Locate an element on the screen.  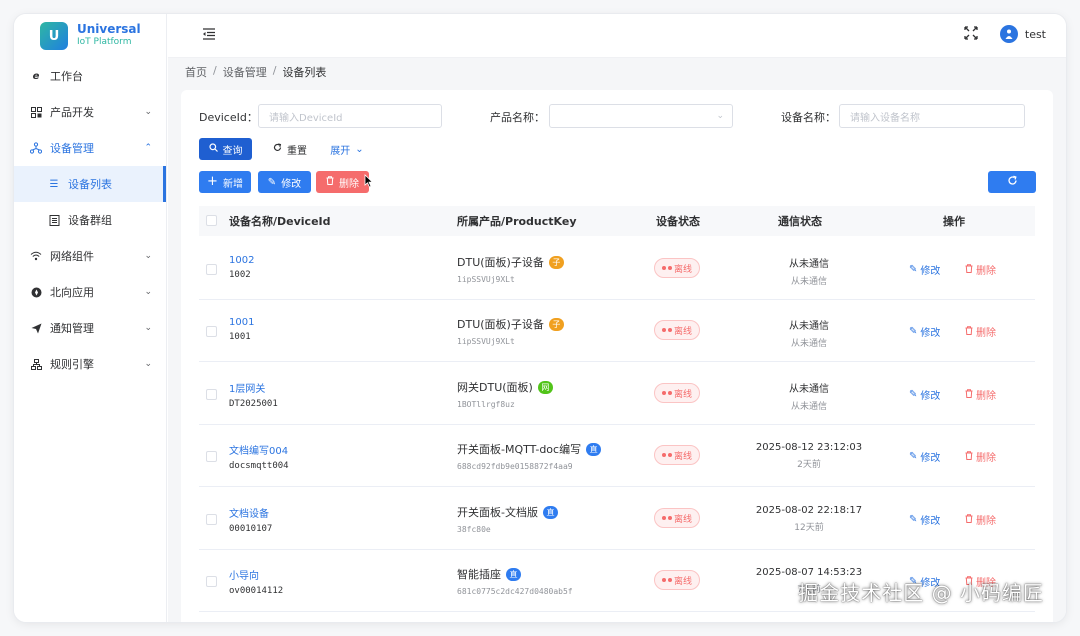
product-type-tag: 直 is located at coordinates (594, 449).